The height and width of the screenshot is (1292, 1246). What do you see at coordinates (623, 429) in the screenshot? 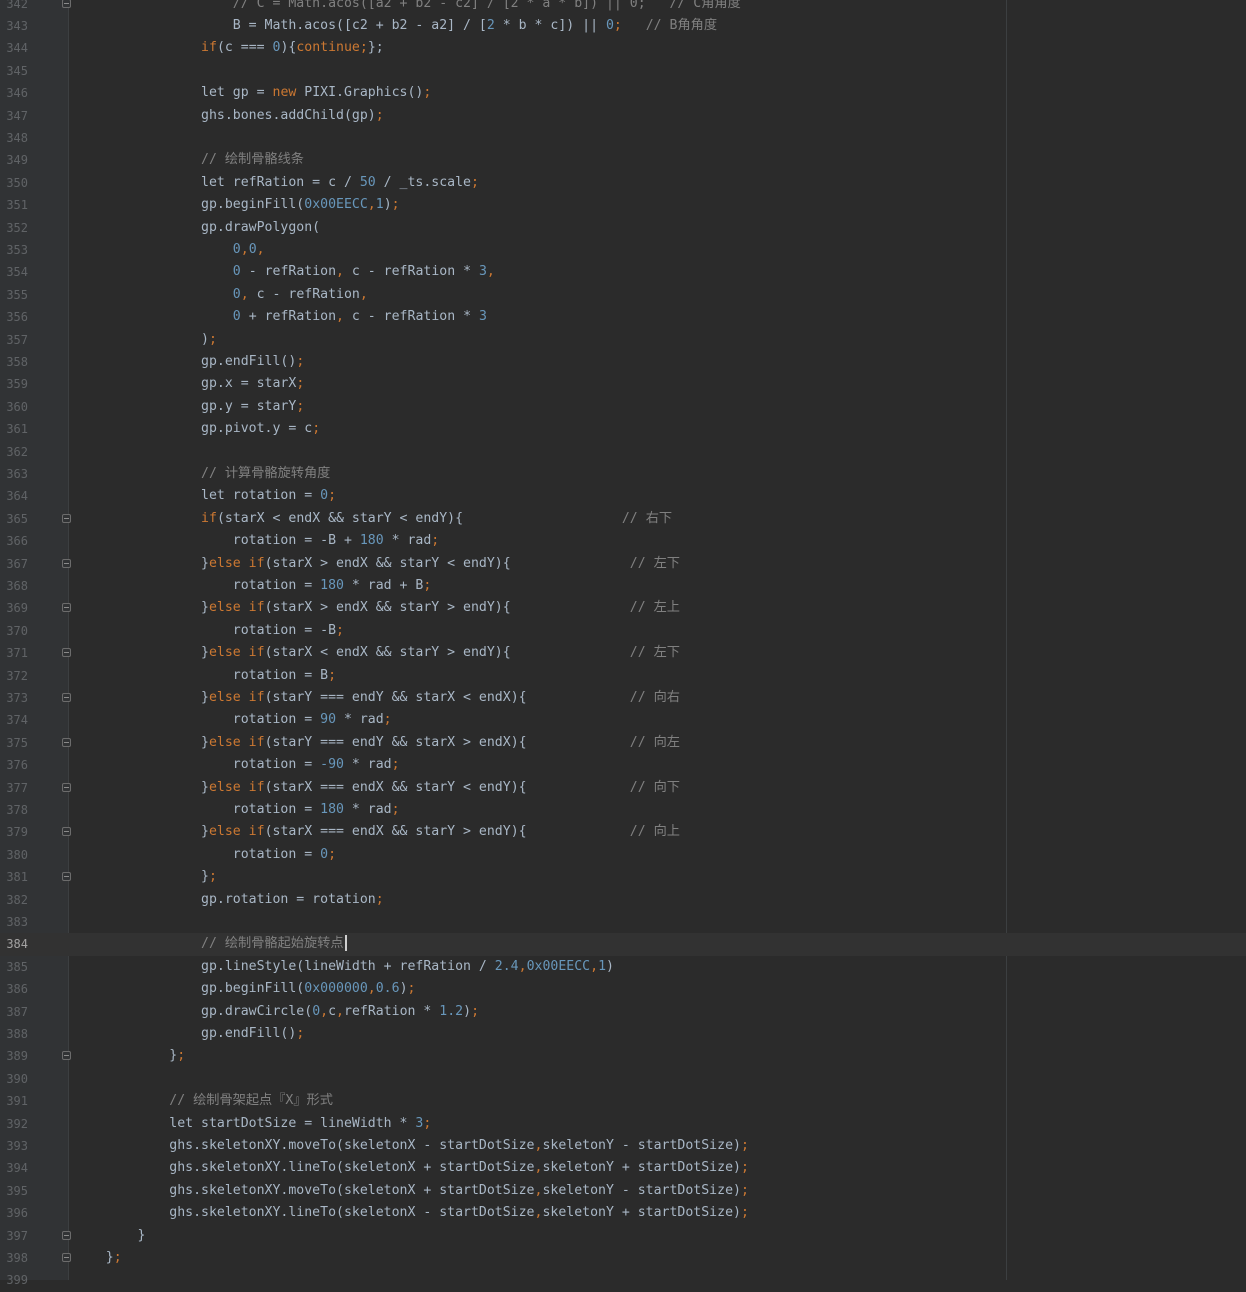
I see `code-line: 361 gp.pivot.y = c;` at bounding box center [623, 429].